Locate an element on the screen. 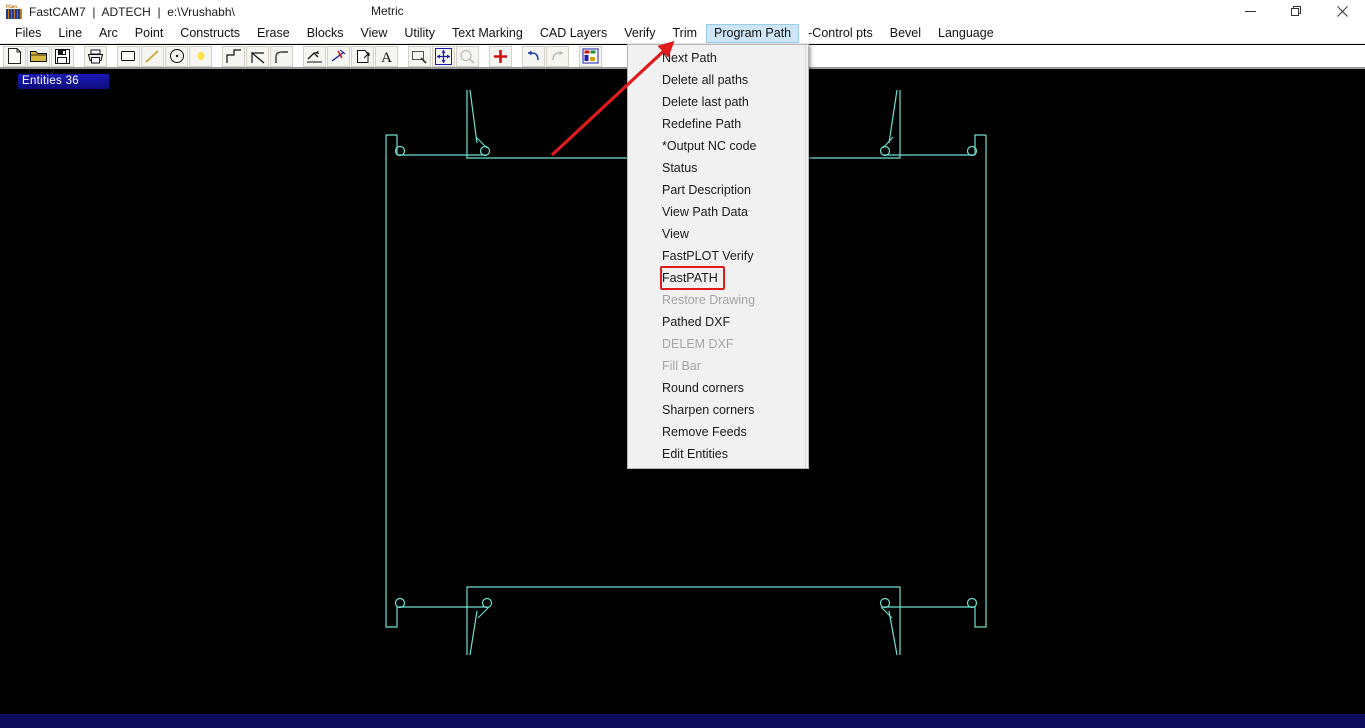  svg-text: A is located at coordinates (386, 57).